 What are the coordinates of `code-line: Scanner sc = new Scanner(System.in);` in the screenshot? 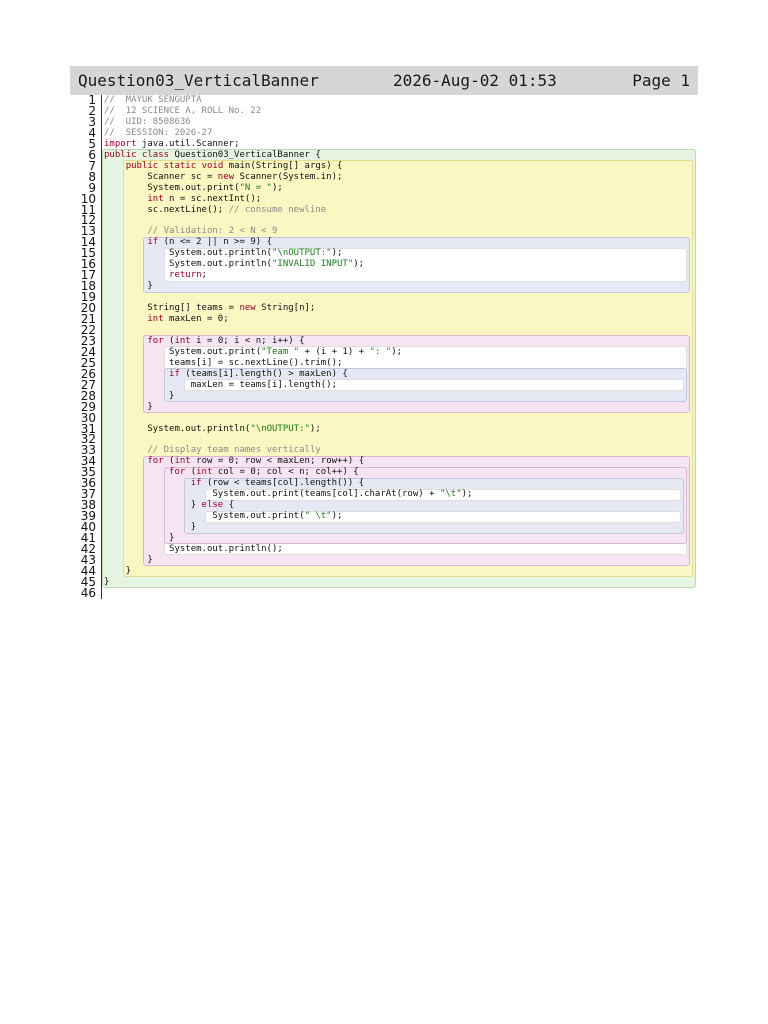 It's located at (223, 176).